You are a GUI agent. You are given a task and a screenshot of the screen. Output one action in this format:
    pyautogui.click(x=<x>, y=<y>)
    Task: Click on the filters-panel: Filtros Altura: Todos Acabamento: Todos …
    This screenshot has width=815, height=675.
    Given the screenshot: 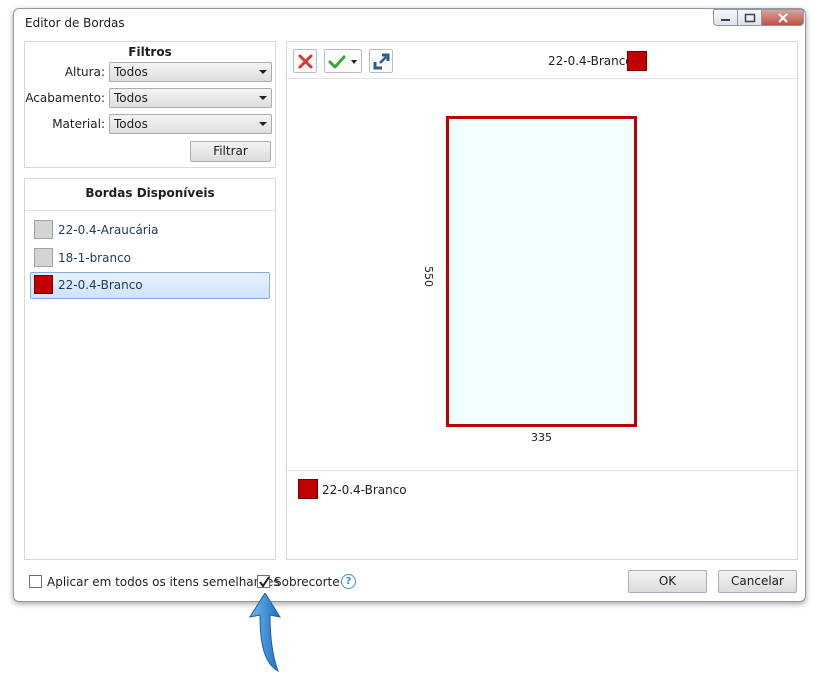 What is the action you would take?
    pyautogui.click(x=150, y=104)
    